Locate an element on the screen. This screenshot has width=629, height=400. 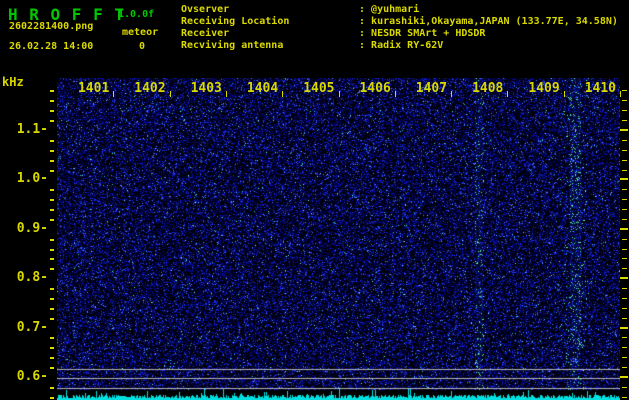
info-row-value: @yuhmari is located at coordinates (395, 9).